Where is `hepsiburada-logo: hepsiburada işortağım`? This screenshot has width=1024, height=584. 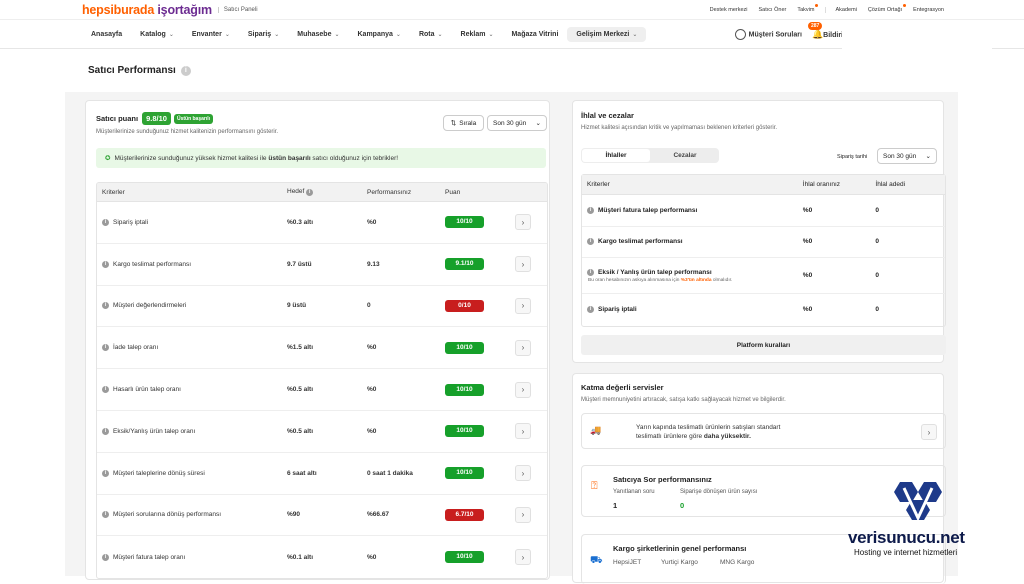
hepsiburada-logo: hepsiburada işortağım is located at coordinates (147, 10).